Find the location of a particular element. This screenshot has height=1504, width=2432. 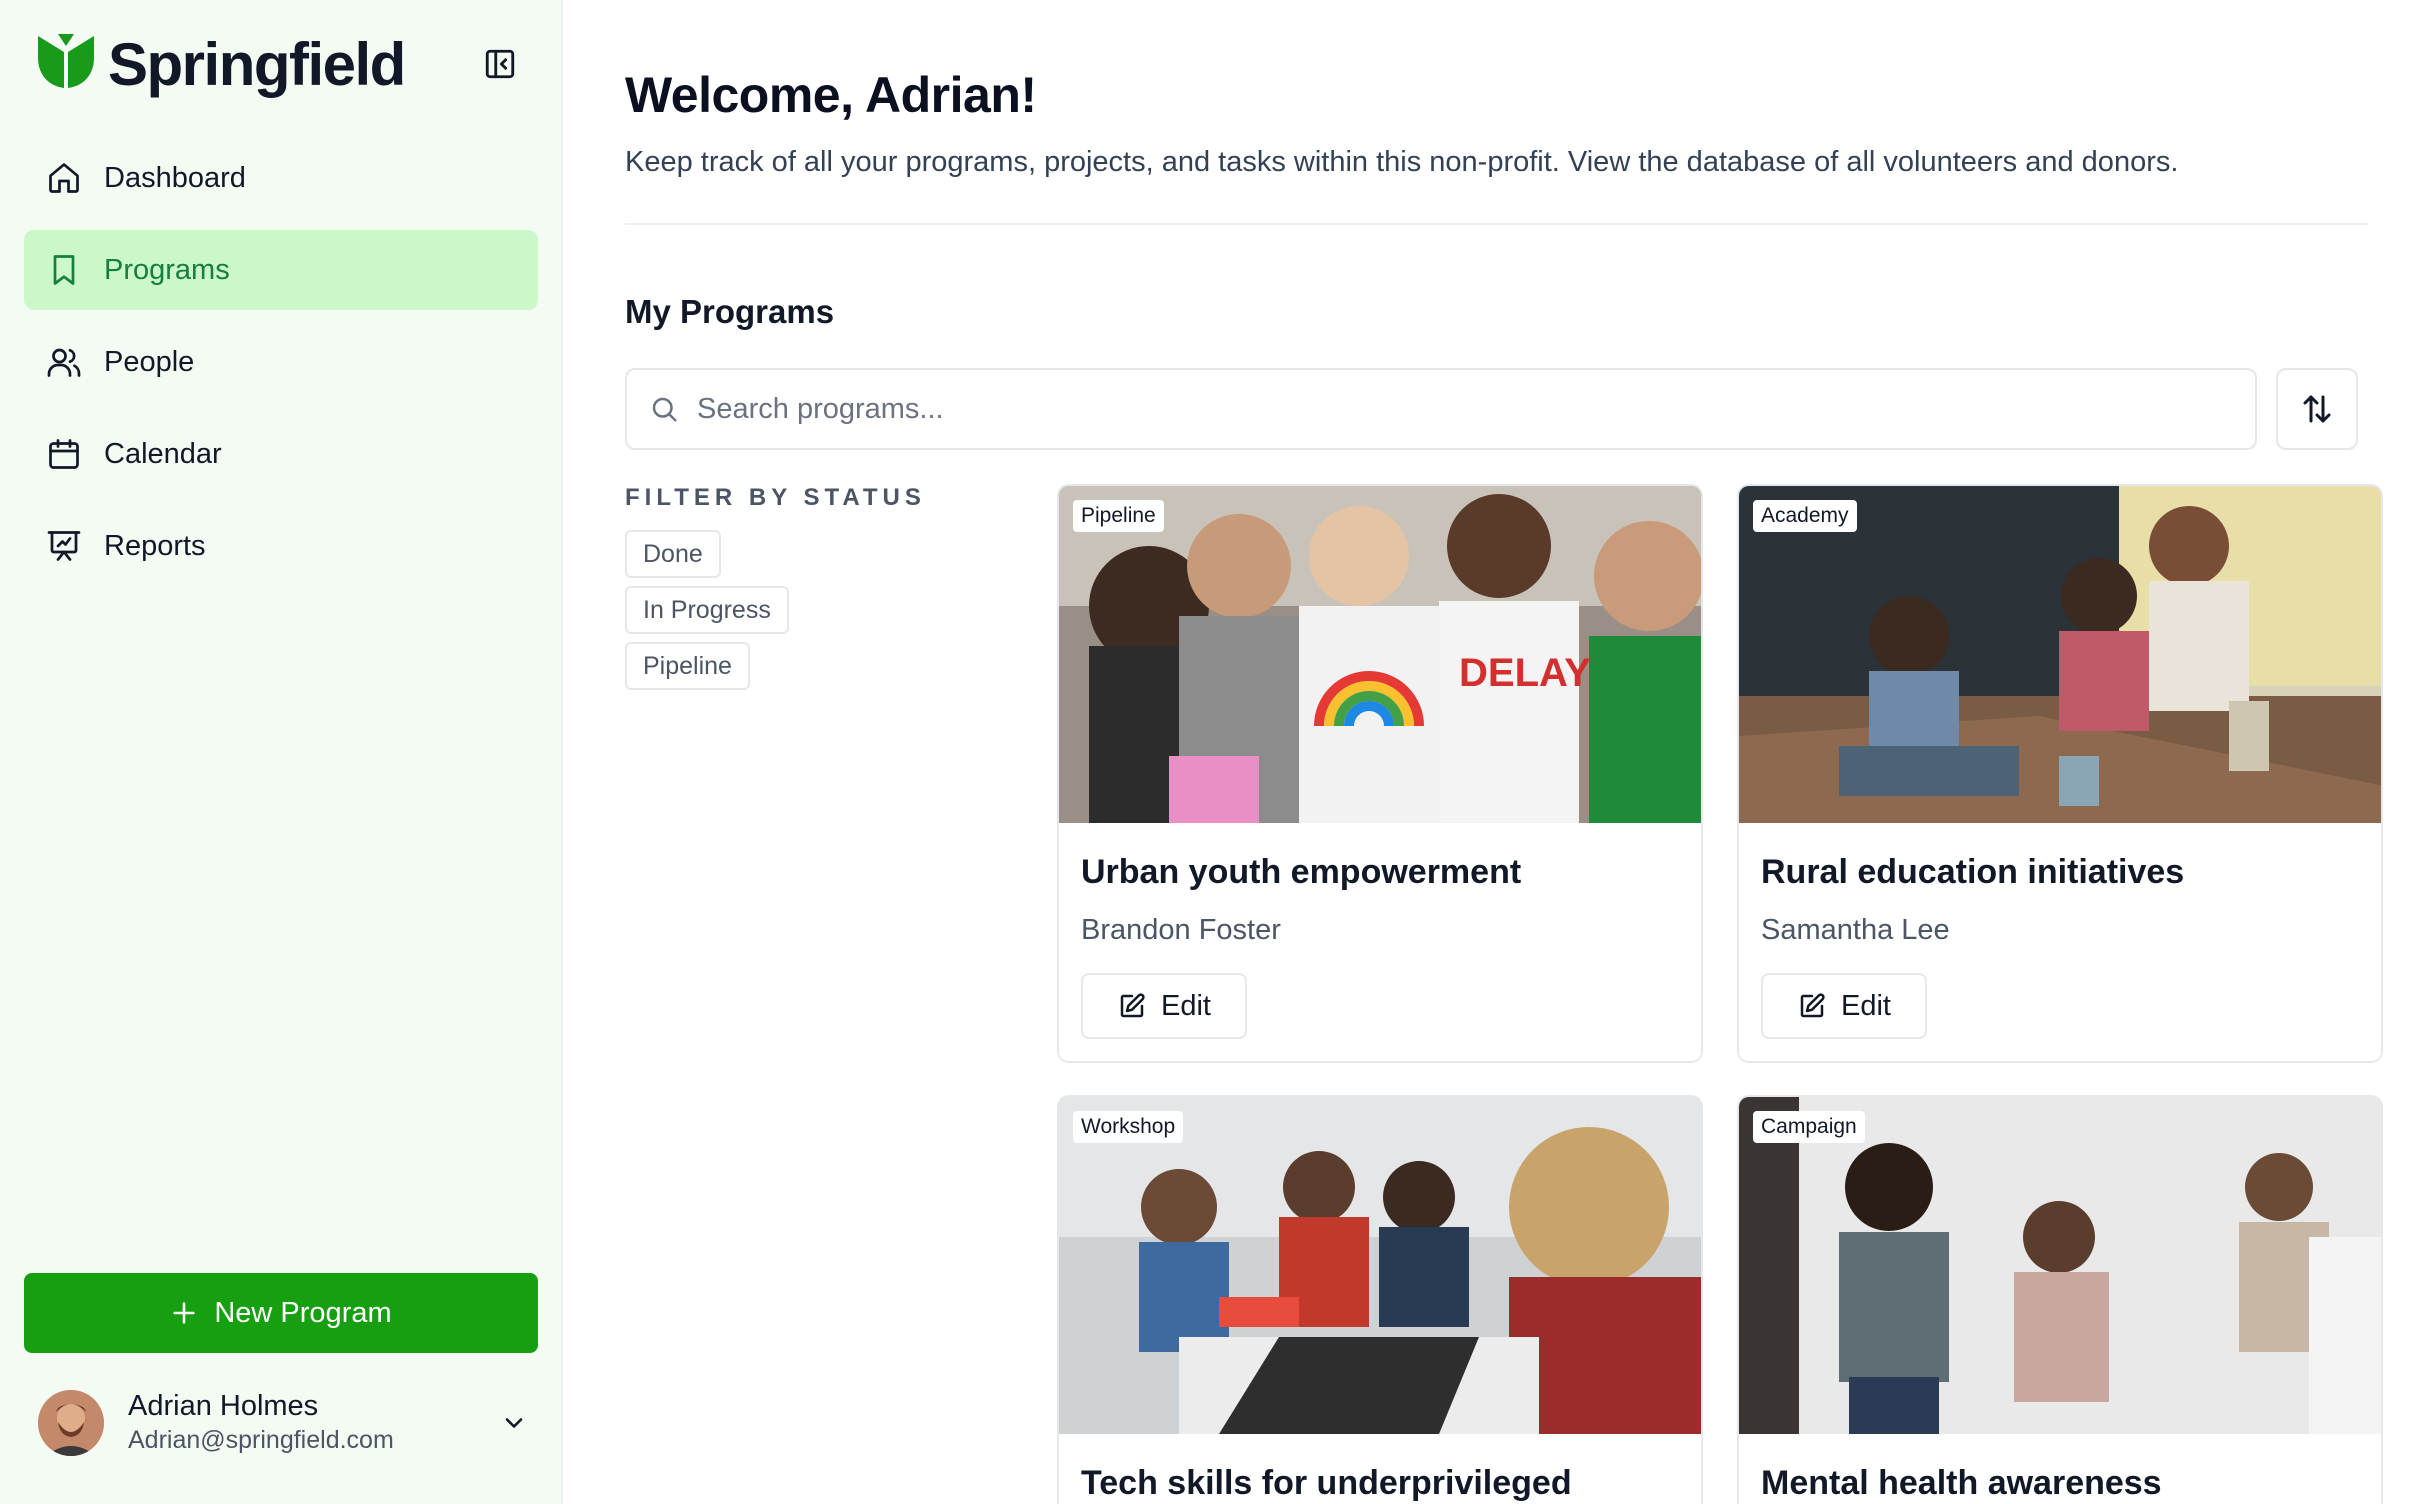

status-tag: Academy is located at coordinates (1805, 516).